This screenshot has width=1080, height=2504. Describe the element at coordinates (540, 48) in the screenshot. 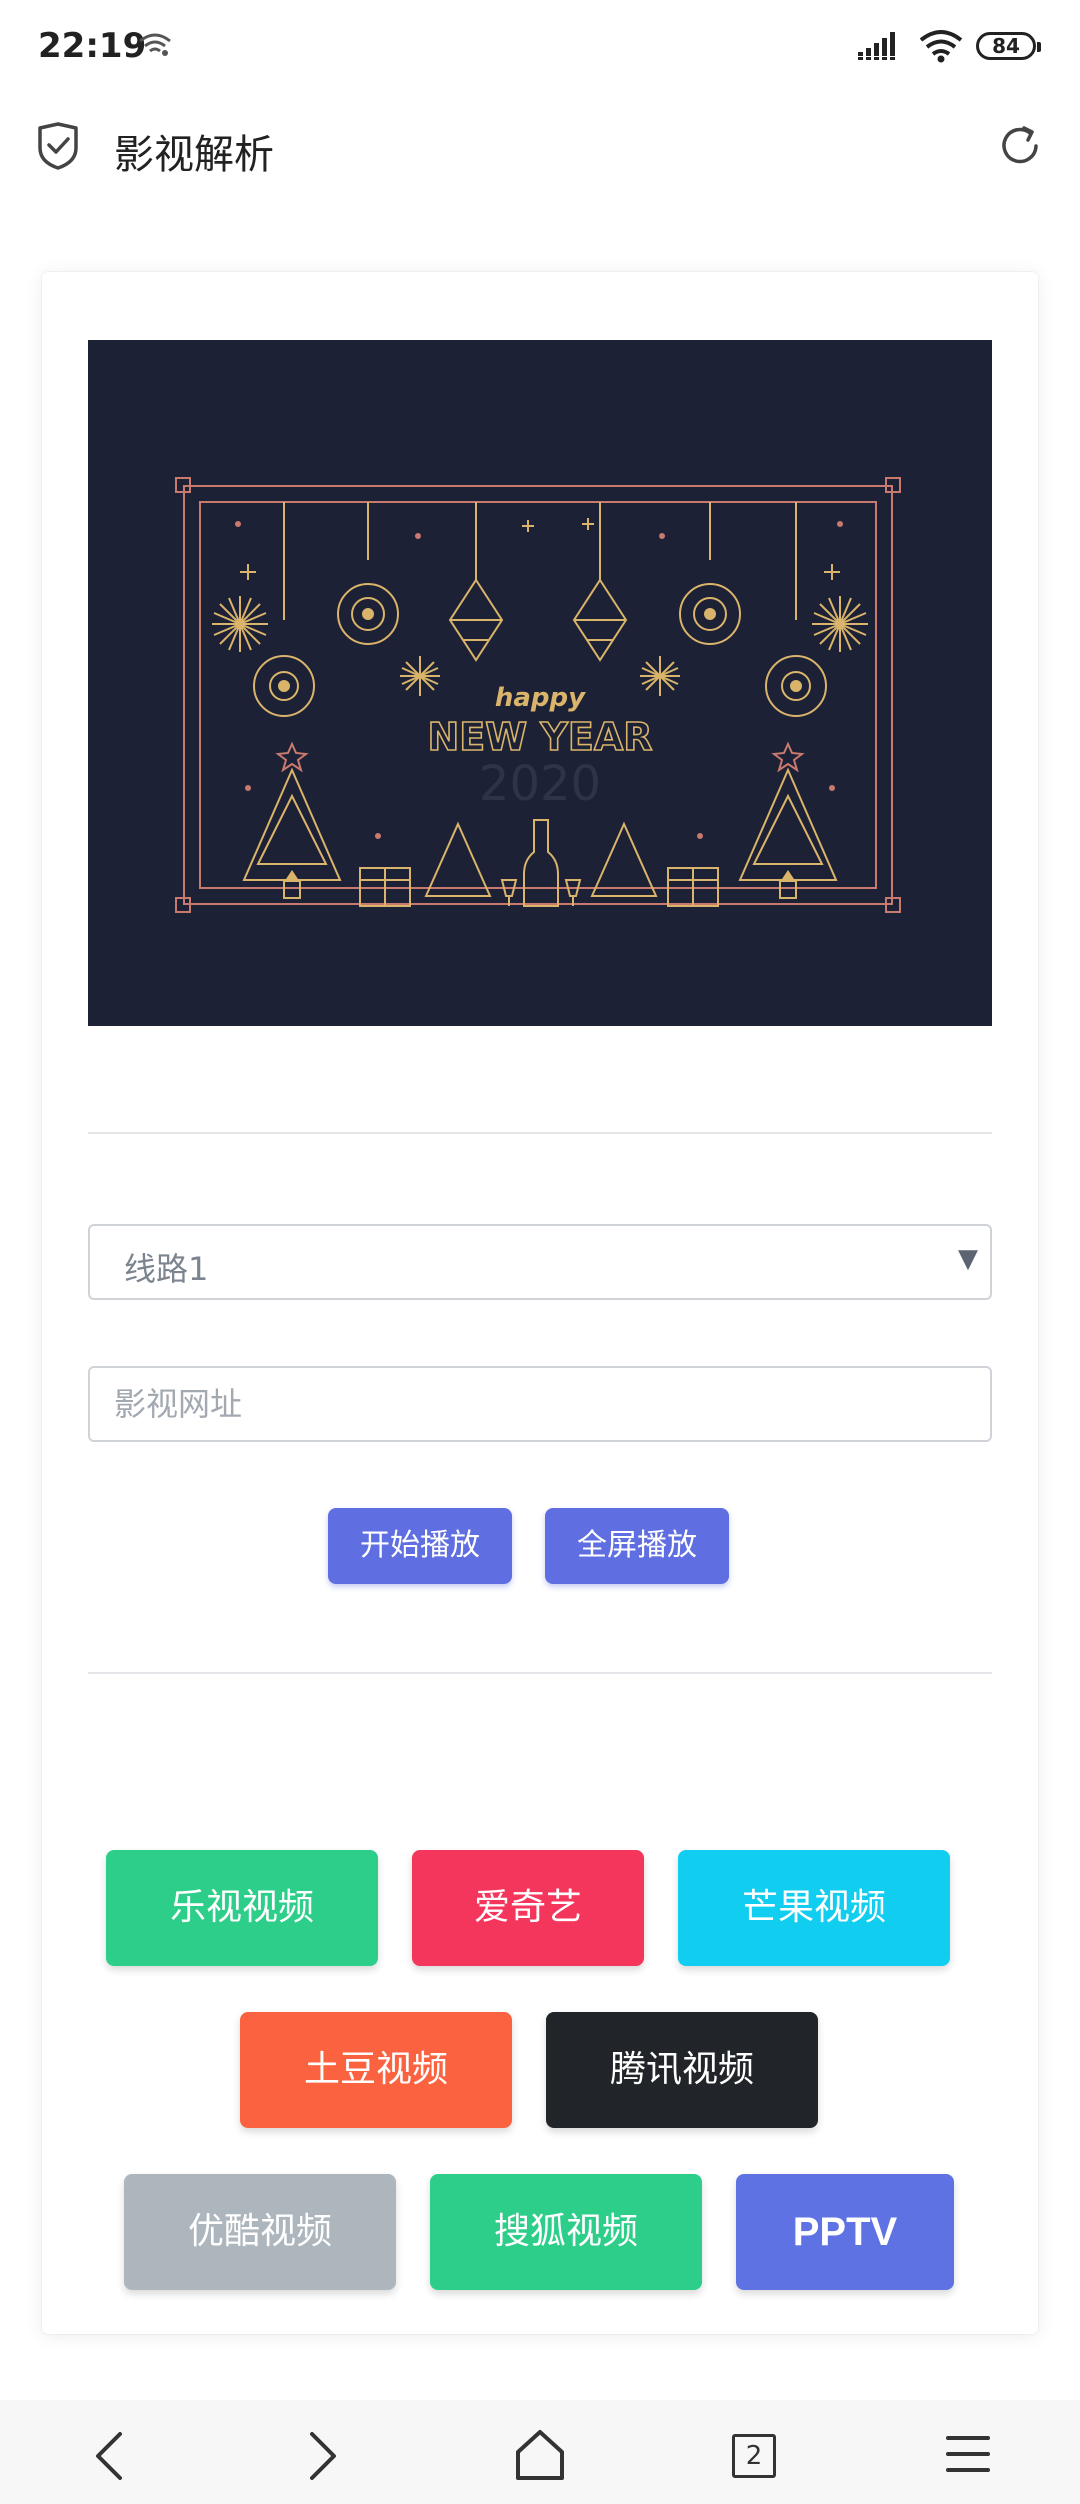

I see `status-bar: 22:19 84` at that location.